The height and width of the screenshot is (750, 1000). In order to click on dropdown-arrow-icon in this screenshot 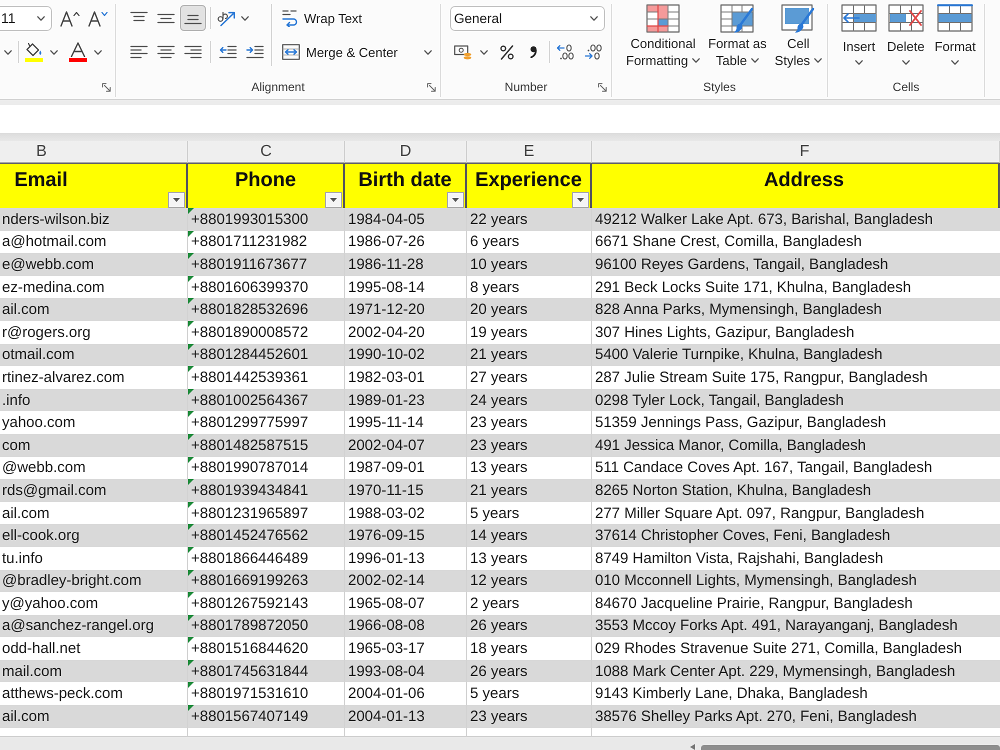, I will do `click(176, 200)`.